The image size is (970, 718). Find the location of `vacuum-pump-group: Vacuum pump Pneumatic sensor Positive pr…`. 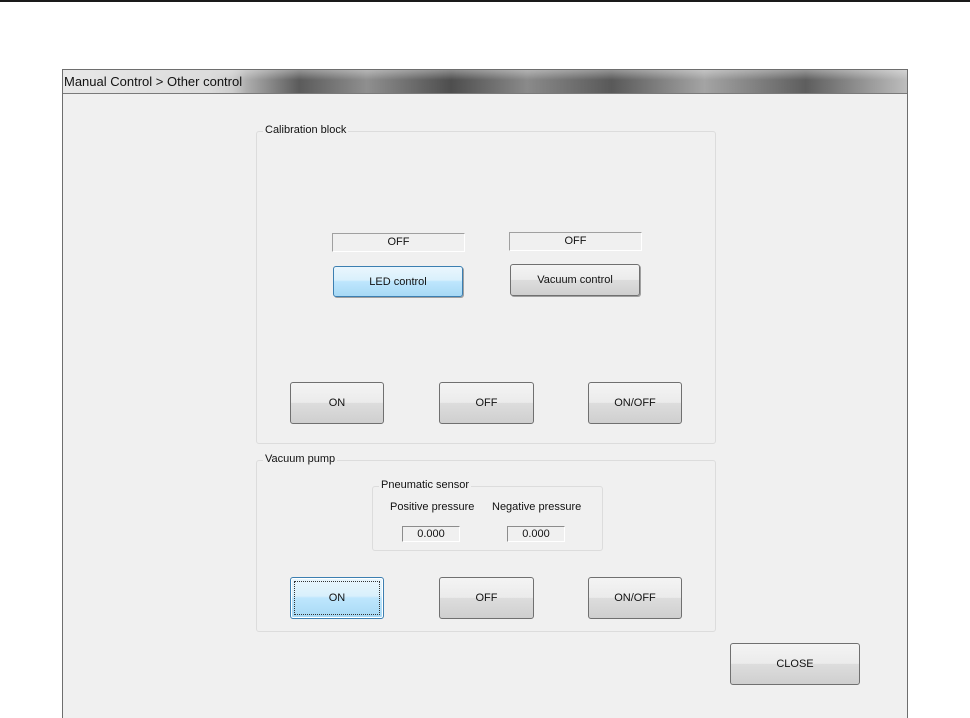

vacuum-pump-group: Vacuum pump Pneumatic sensor Positive pr… is located at coordinates (486, 542).